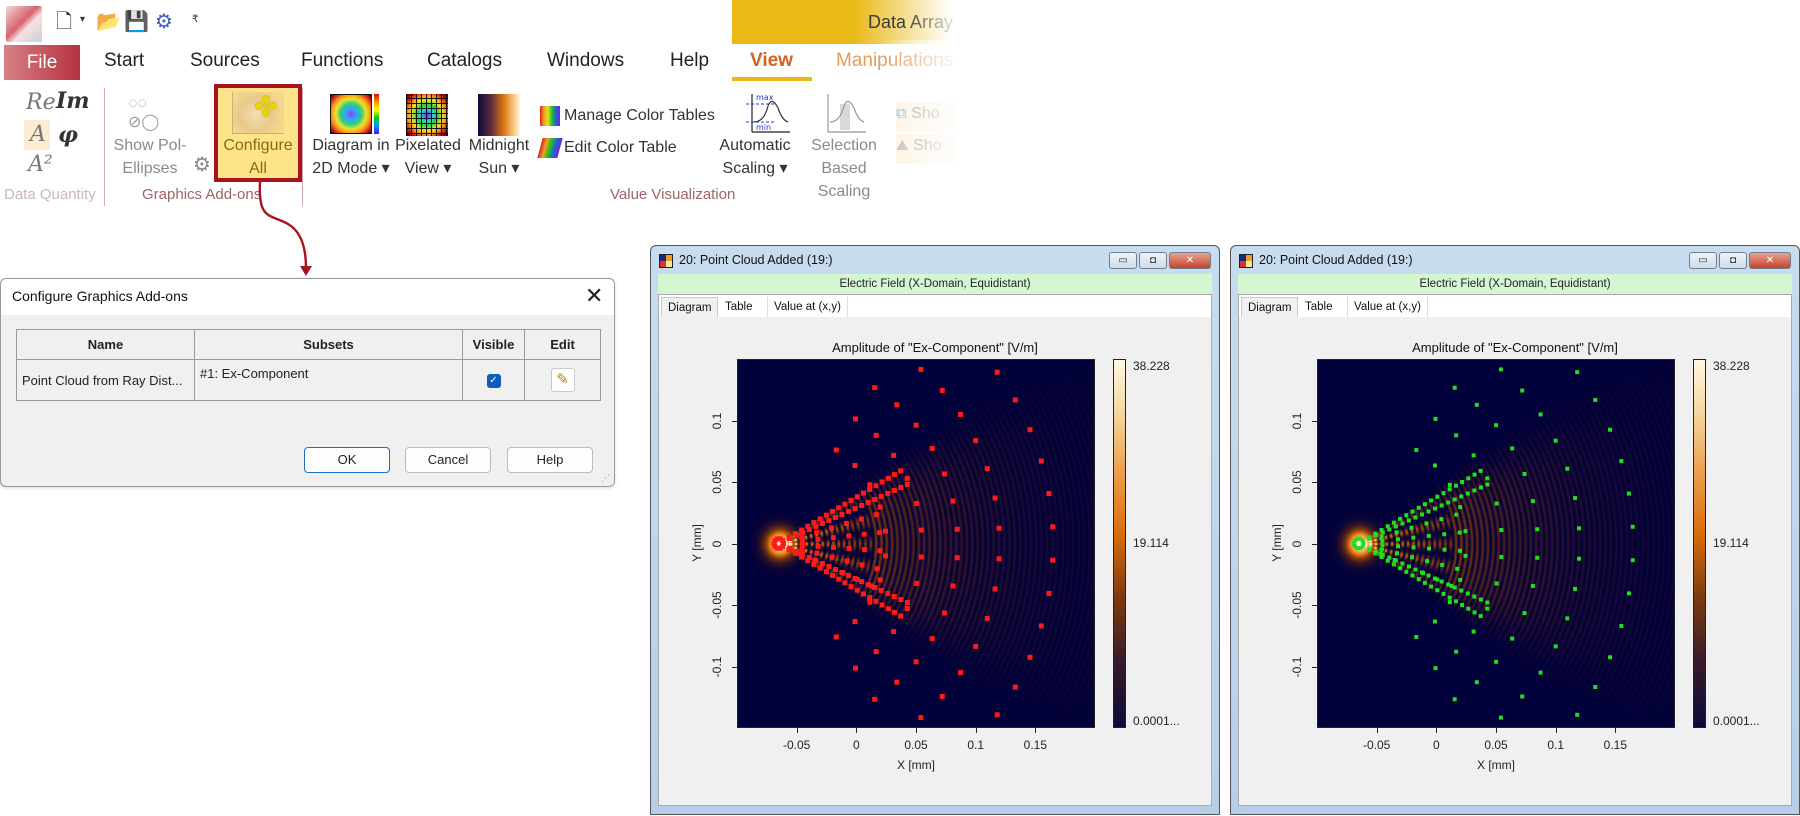 This screenshot has width=1800, height=816. What do you see at coordinates (150, 157) in the screenshot?
I see `show-pol-ellipses-button: Show Pol- Ellipses` at bounding box center [150, 157].